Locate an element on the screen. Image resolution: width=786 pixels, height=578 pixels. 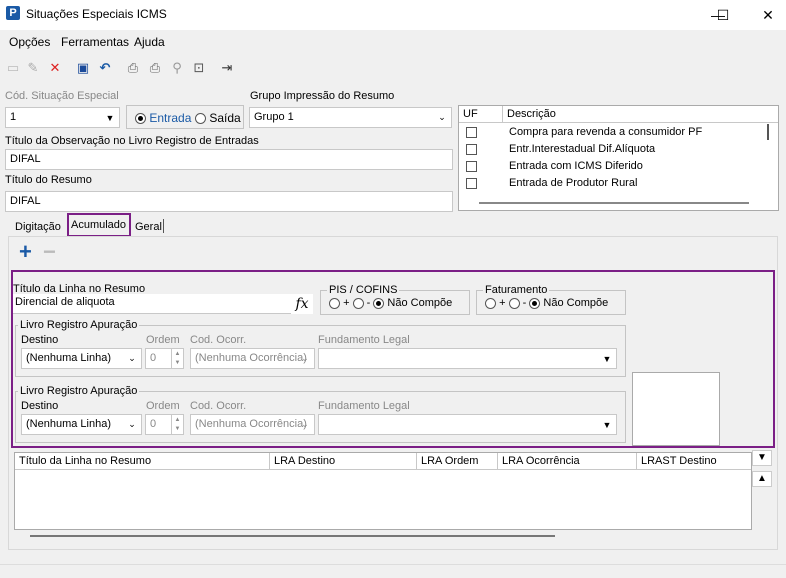
pis-minus-label: - is located at coordinates (368, 303).